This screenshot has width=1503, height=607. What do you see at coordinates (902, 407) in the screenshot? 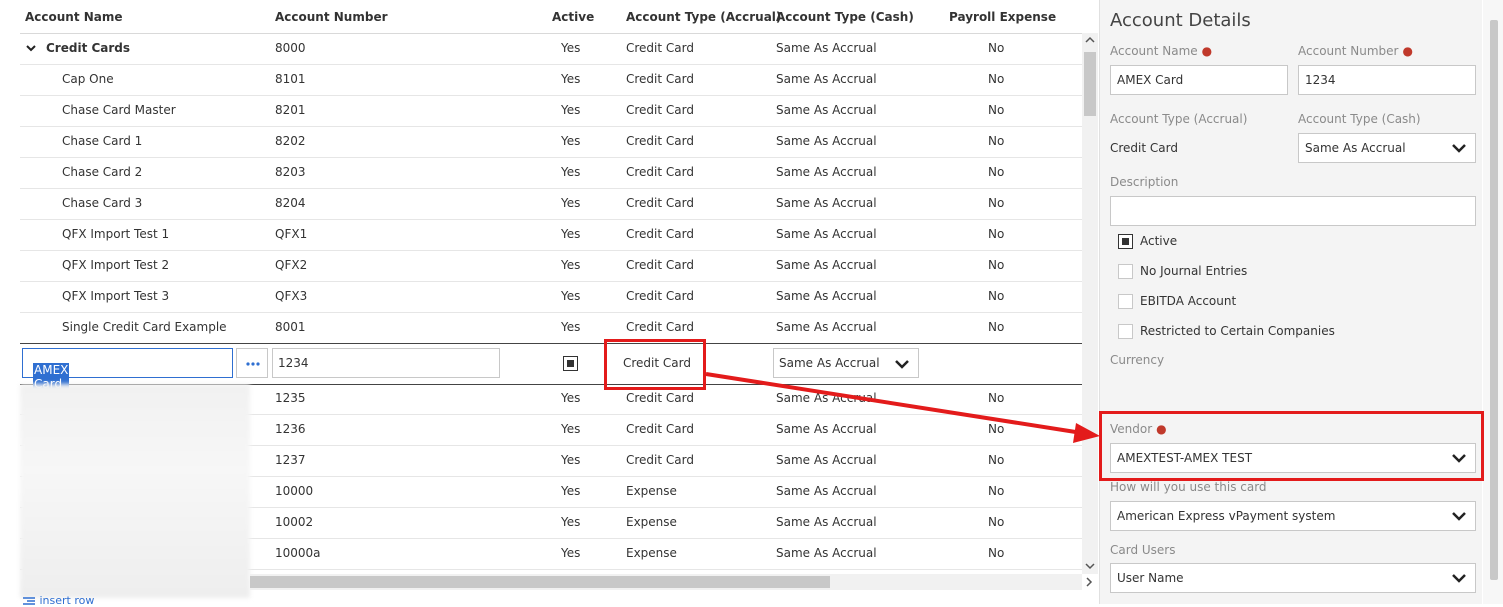
I see `annotation-arrow` at bounding box center [902, 407].